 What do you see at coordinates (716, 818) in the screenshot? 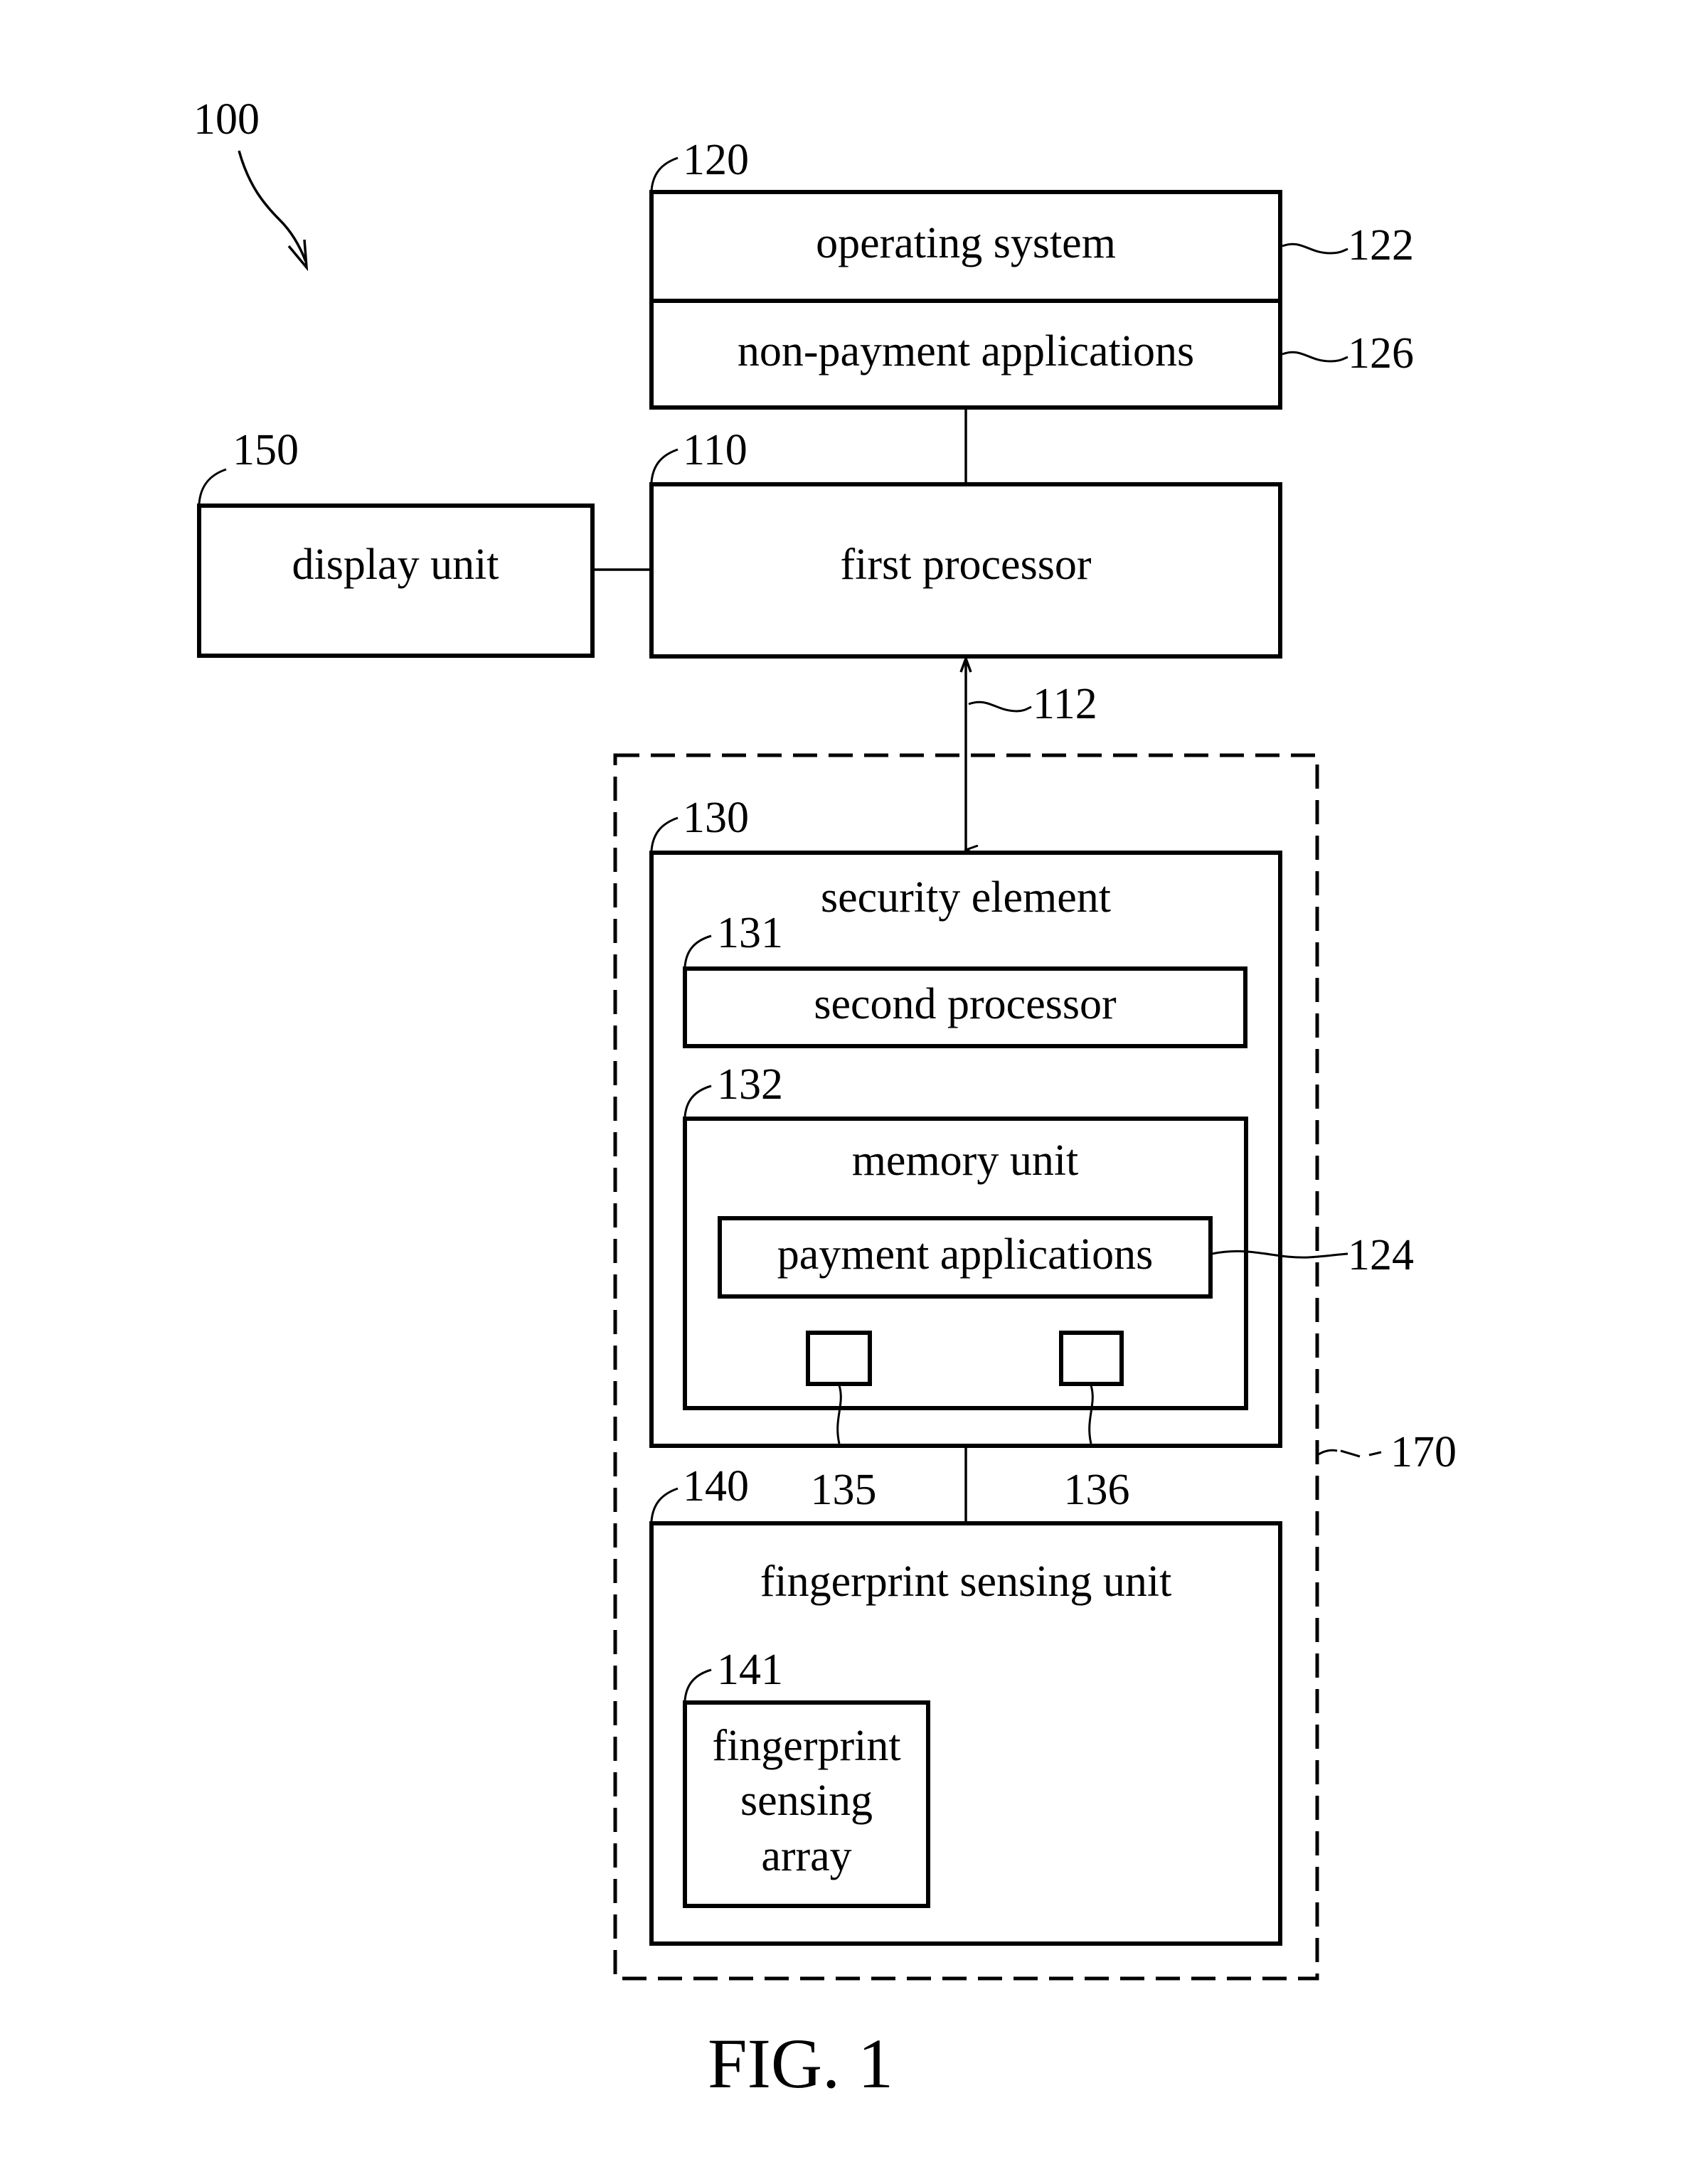
I see `security-element-ref: 130` at bounding box center [716, 818].